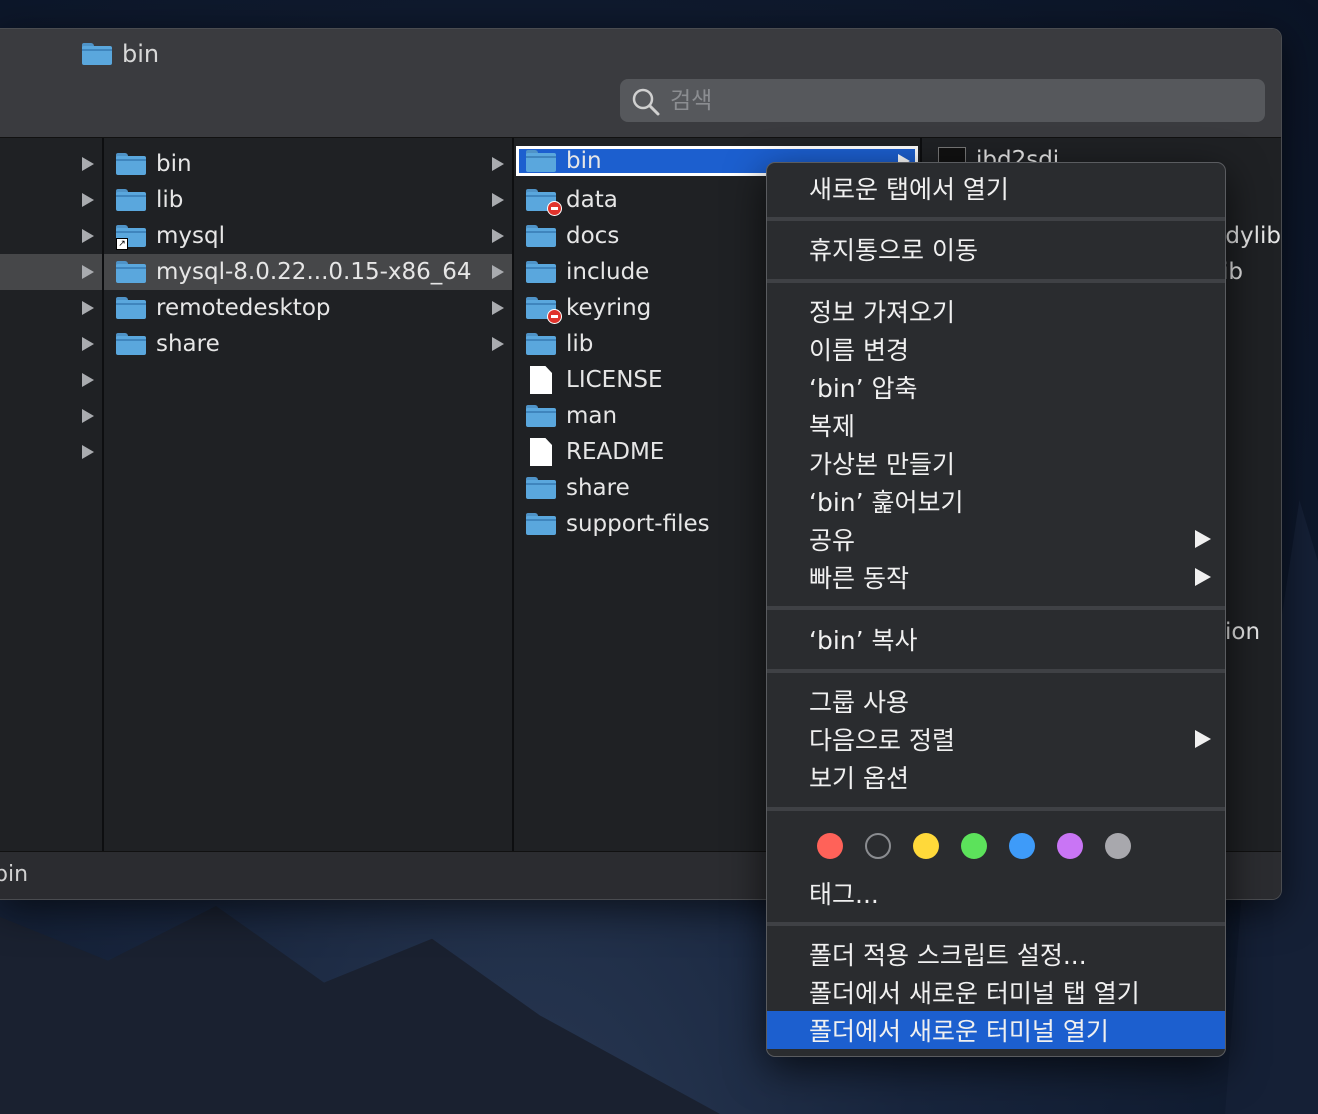 This screenshot has height=1114, width=1318. What do you see at coordinates (950, 100) in the screenshot?
I see `search-input` at bounding box center [950, 100].